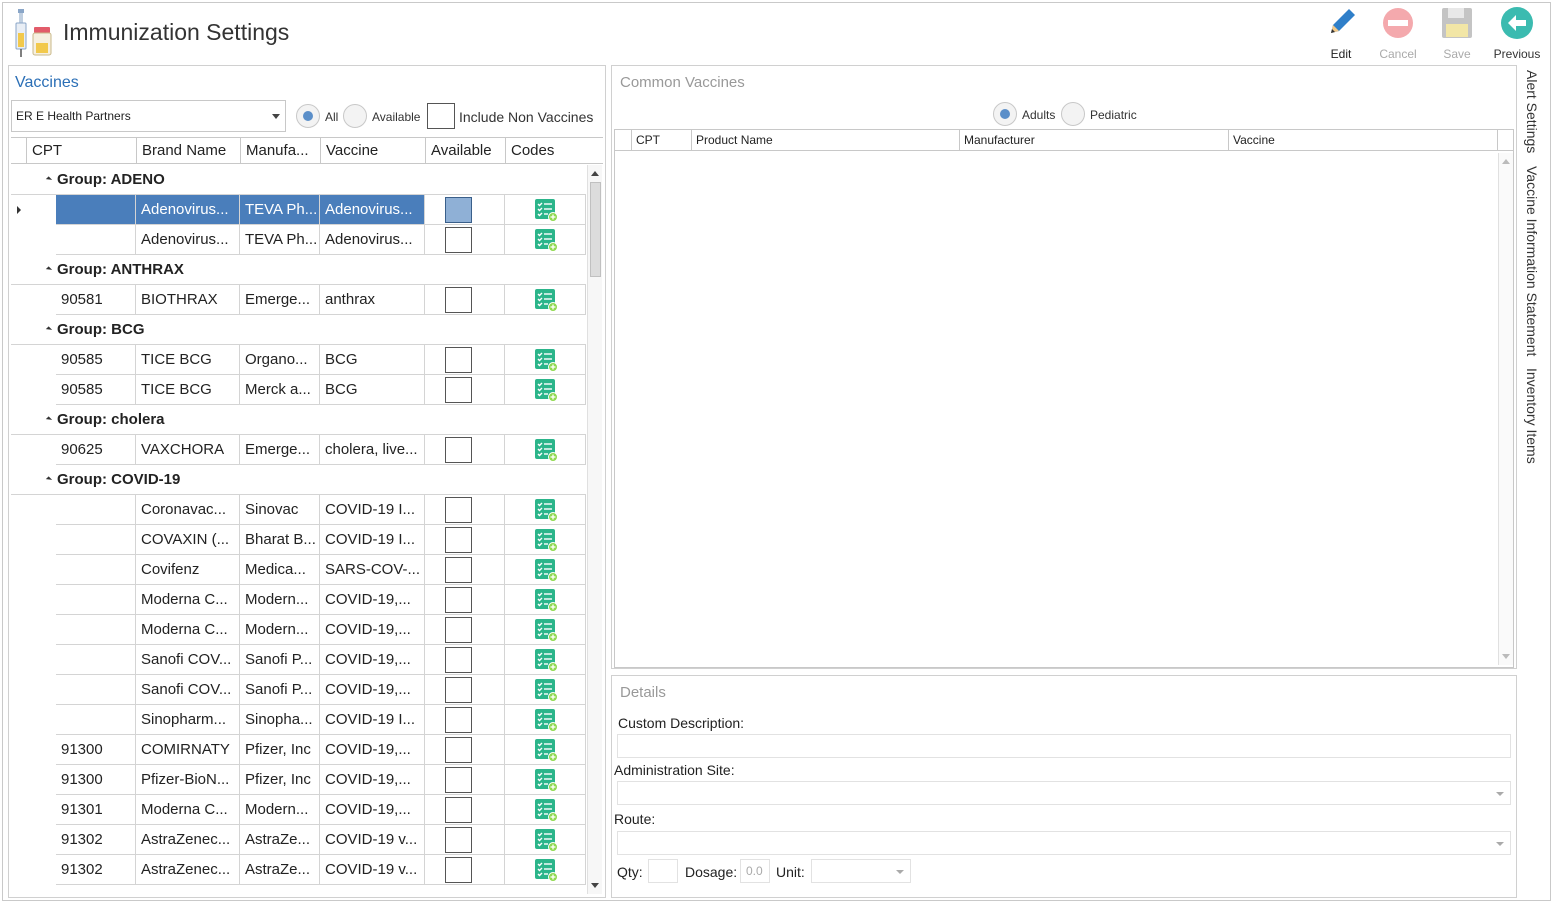 The width and height of the screenshot is (1555, 905). Describe the element at coordinates (441, 116) in the screenshot. I see `include-non-vaccines-checkbox` at that location.